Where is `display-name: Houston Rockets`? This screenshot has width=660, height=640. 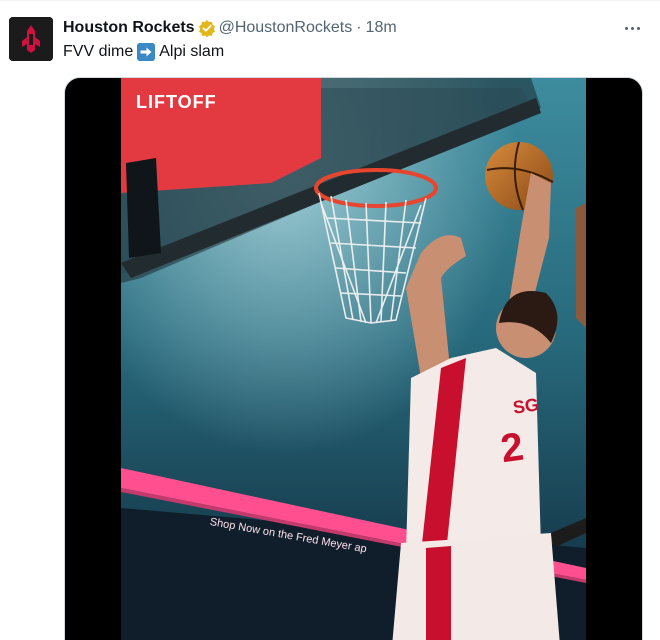 display-name: Houston Rockets is located at coordinates (129, 28).